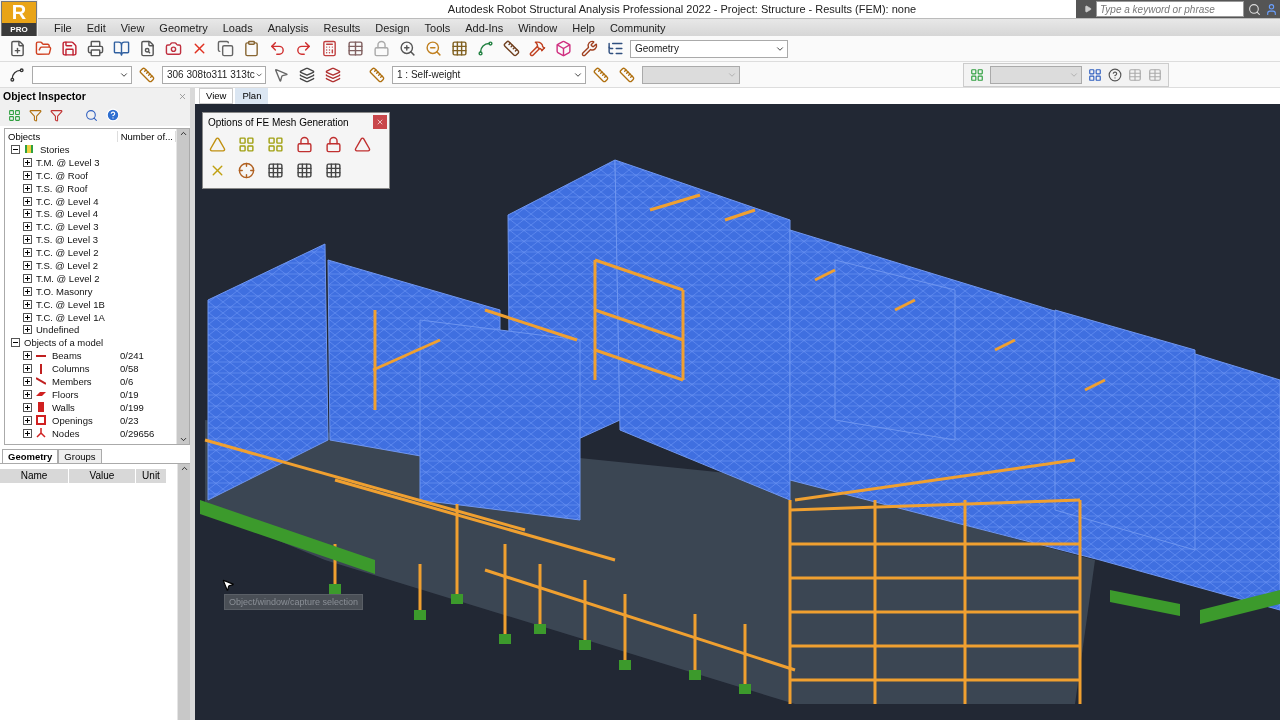 Image resolution: width=1280 pixels, height=720 pixels. What do you see at coordinates (17, 48) in the screenshot?
I see `new-file-icon` at bounding box center [17, 48].